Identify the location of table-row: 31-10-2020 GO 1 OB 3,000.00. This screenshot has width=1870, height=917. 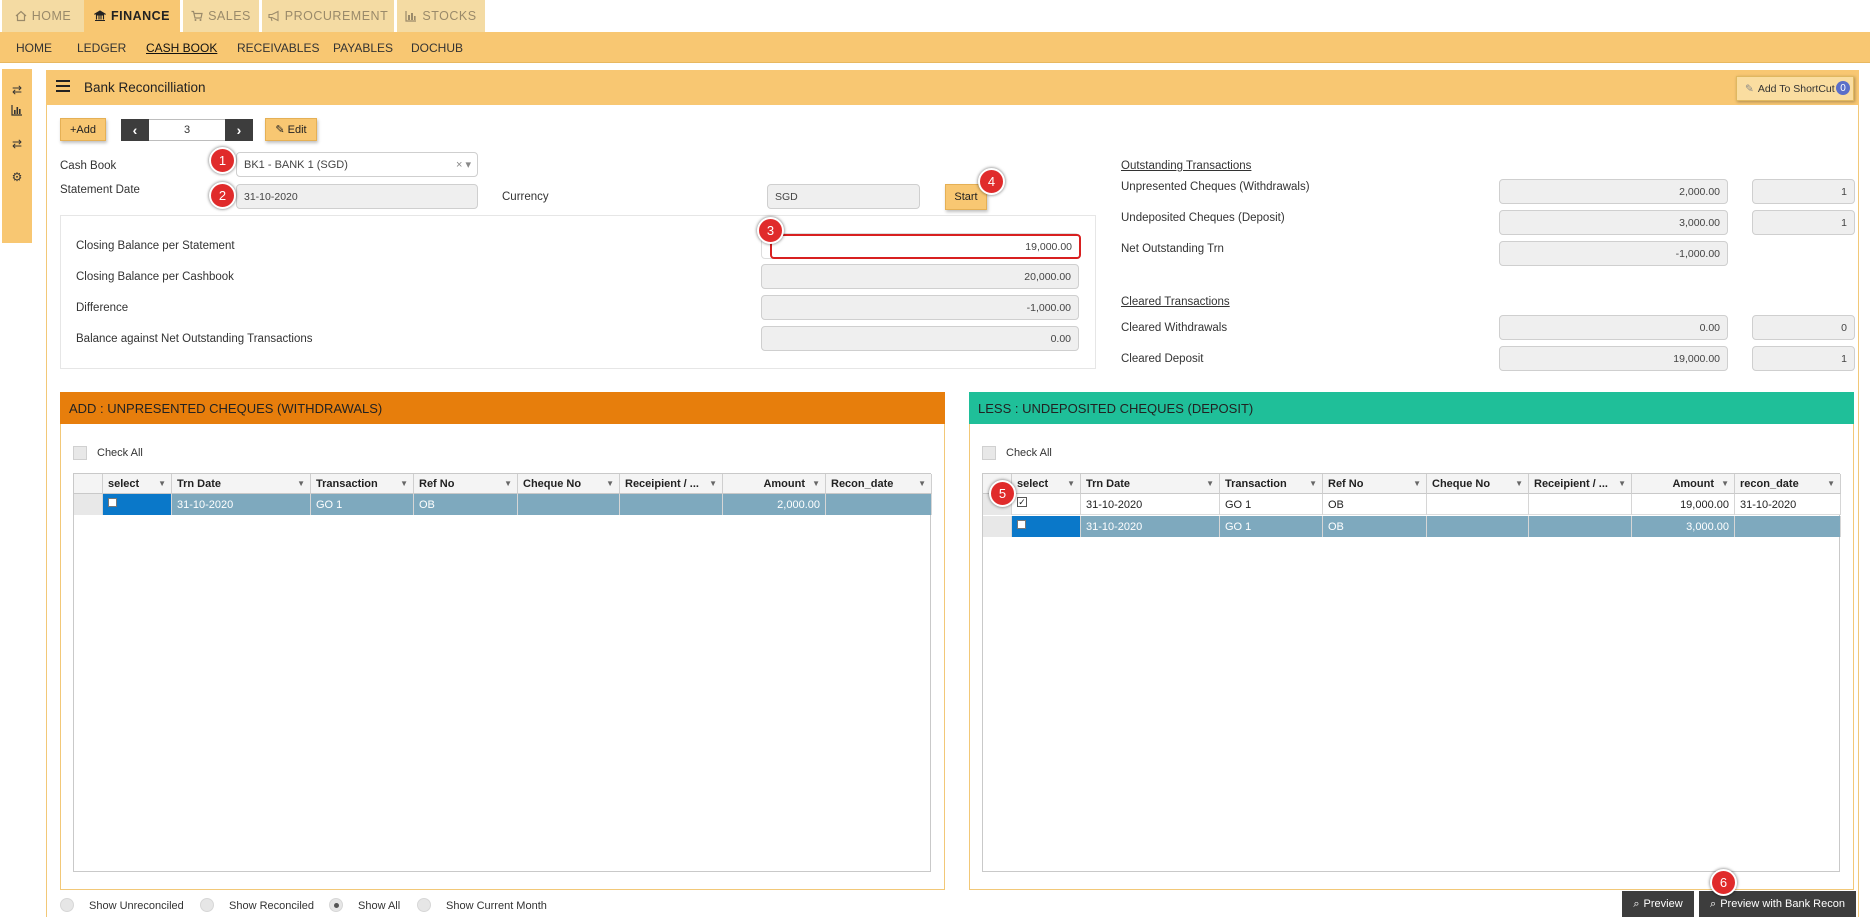
(1412, 526).